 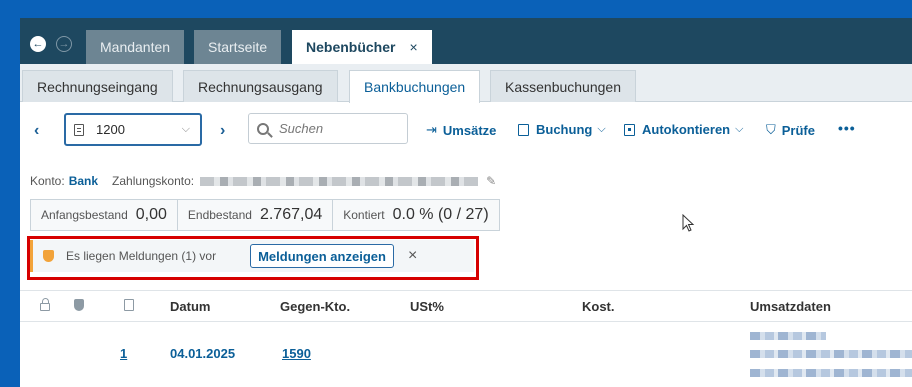 What do you see at coordinates (598, 306) in the screenshot?
I see `column-kost: Kost.` at bounding box center [598, 306].